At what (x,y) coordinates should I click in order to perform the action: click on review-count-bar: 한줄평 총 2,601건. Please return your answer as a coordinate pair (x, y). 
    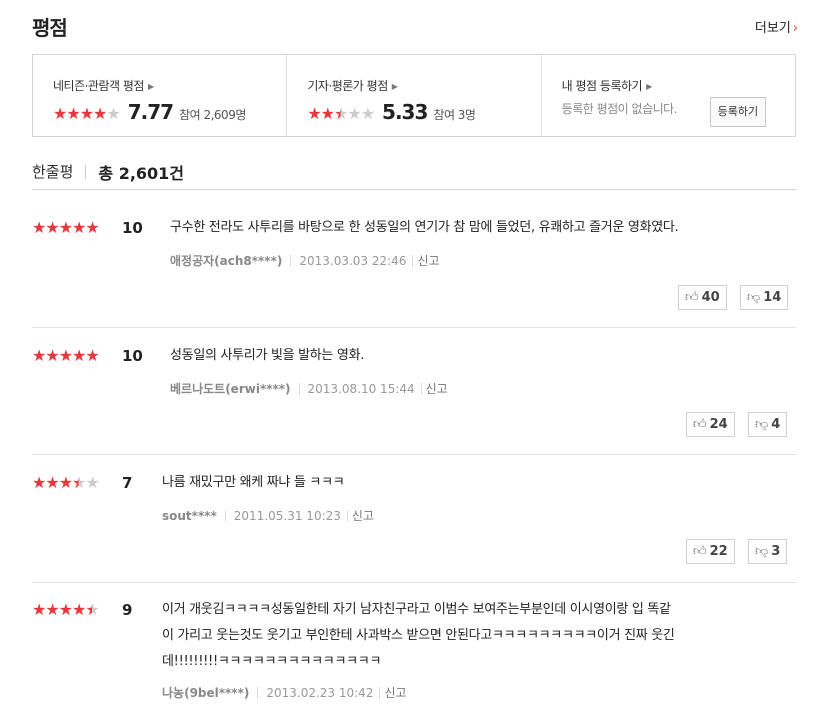
    Looking at the image, I should click on (414, 172).